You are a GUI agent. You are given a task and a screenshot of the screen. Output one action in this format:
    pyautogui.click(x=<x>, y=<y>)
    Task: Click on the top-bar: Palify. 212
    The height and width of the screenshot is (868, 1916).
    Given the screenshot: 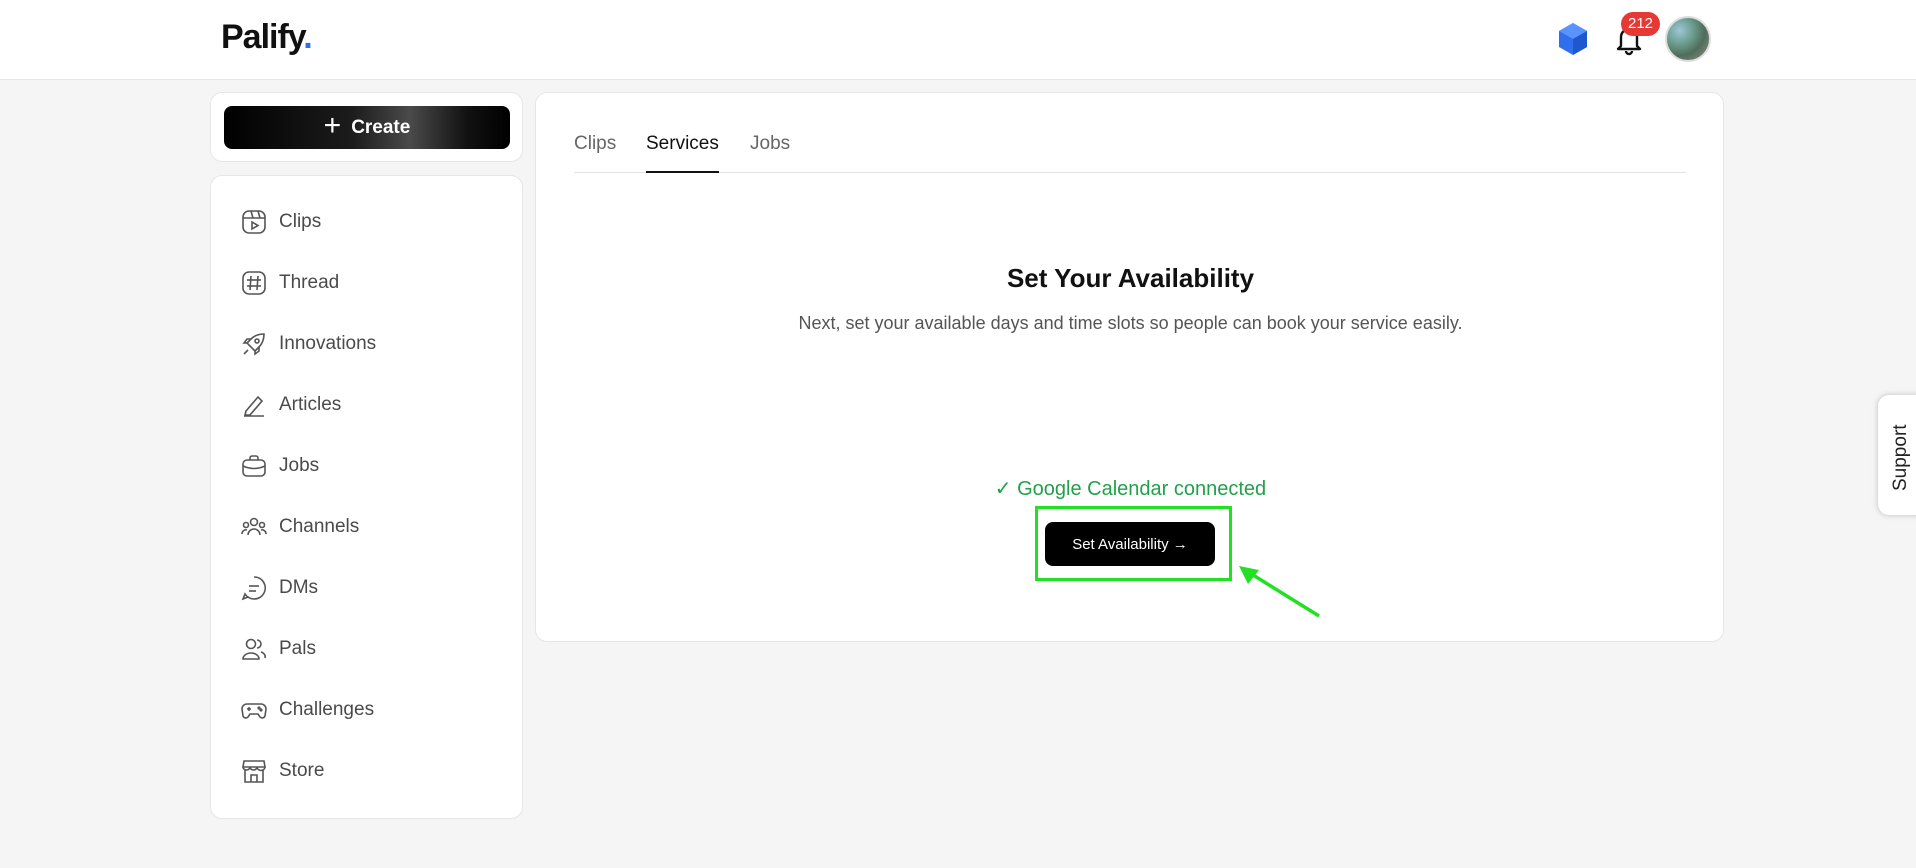 What is the action you would take?
    pyautogui.click(x=958, y=40)
    